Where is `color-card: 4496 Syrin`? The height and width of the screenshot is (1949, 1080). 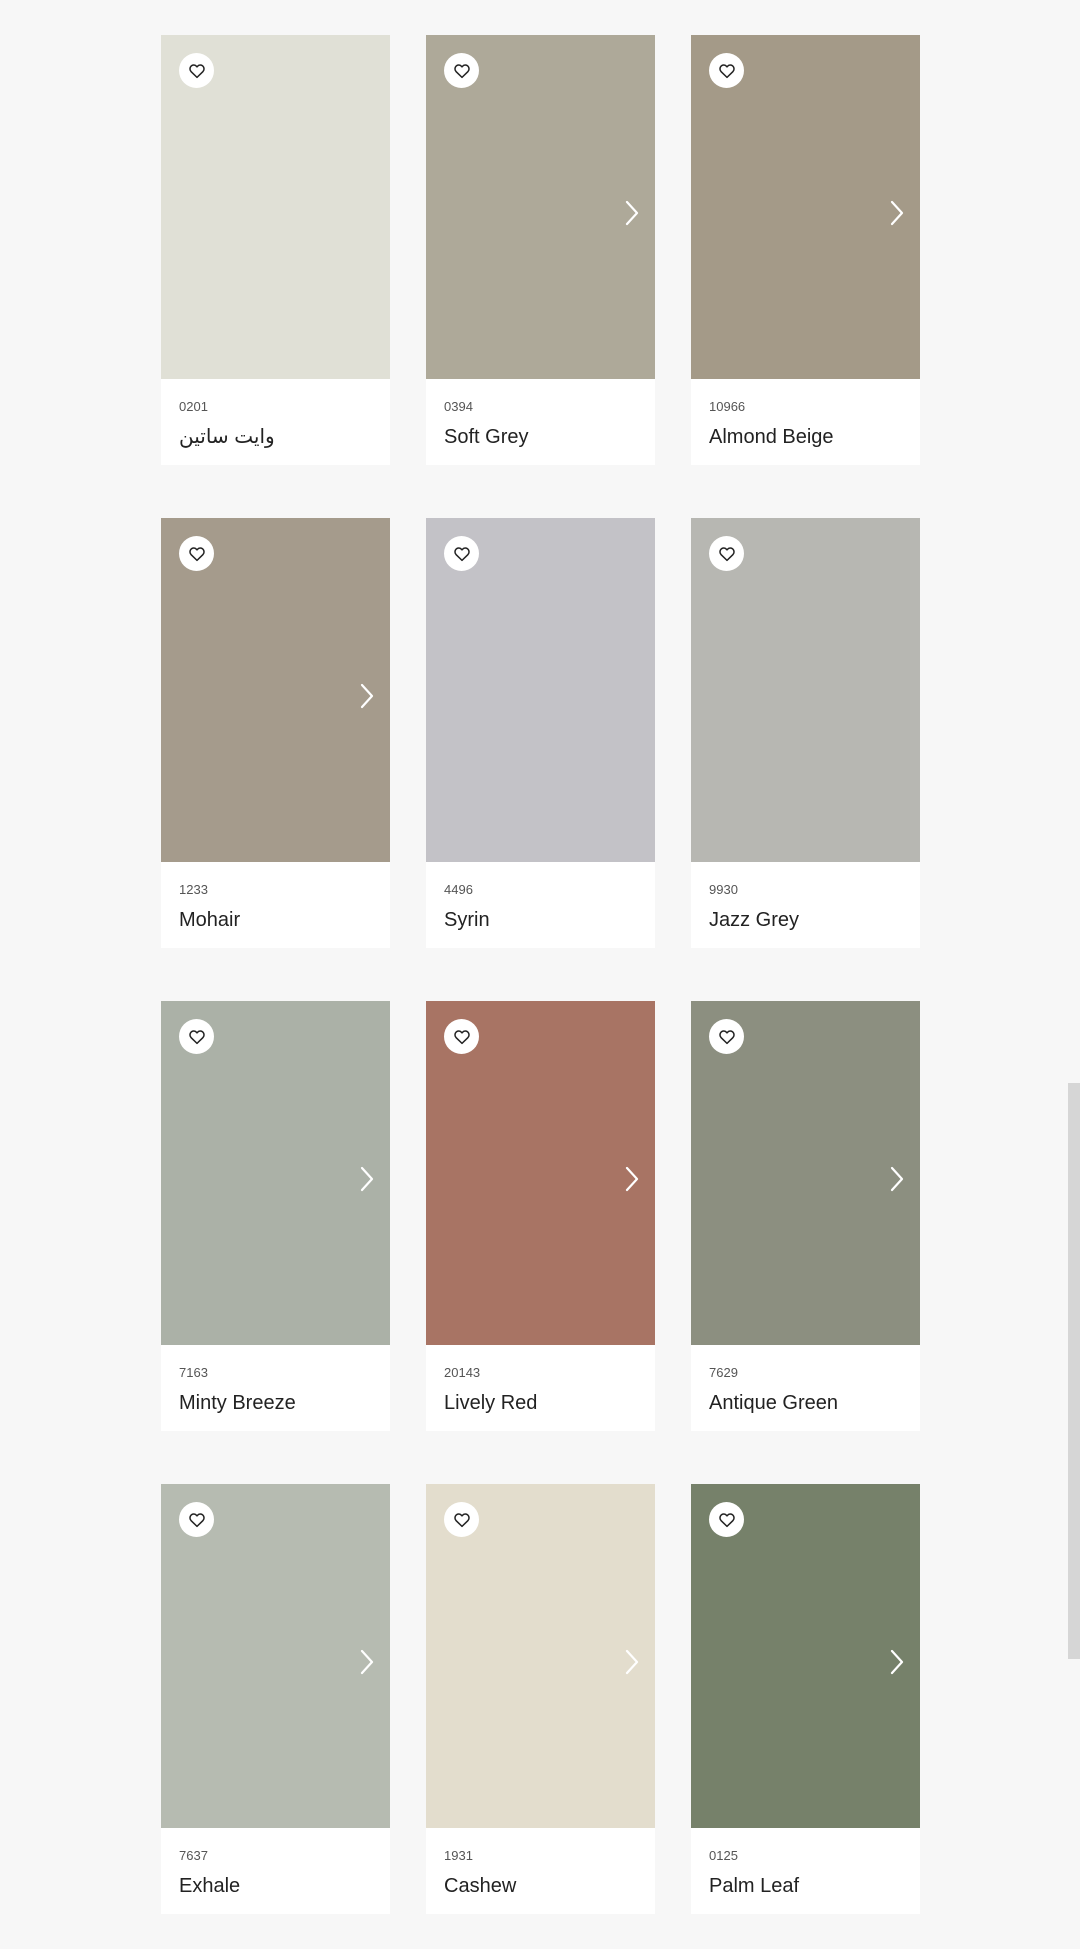 color-card: 4496 Syrin is located at coordinates (540, 733).